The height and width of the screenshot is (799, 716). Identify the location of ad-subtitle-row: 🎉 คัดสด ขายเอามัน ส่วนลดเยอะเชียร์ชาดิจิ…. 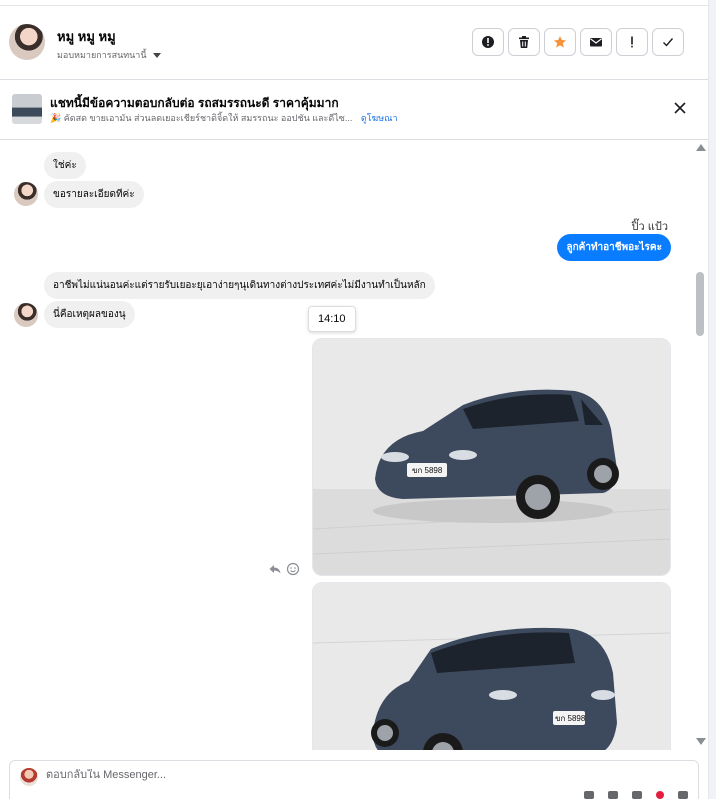
(224, 118).